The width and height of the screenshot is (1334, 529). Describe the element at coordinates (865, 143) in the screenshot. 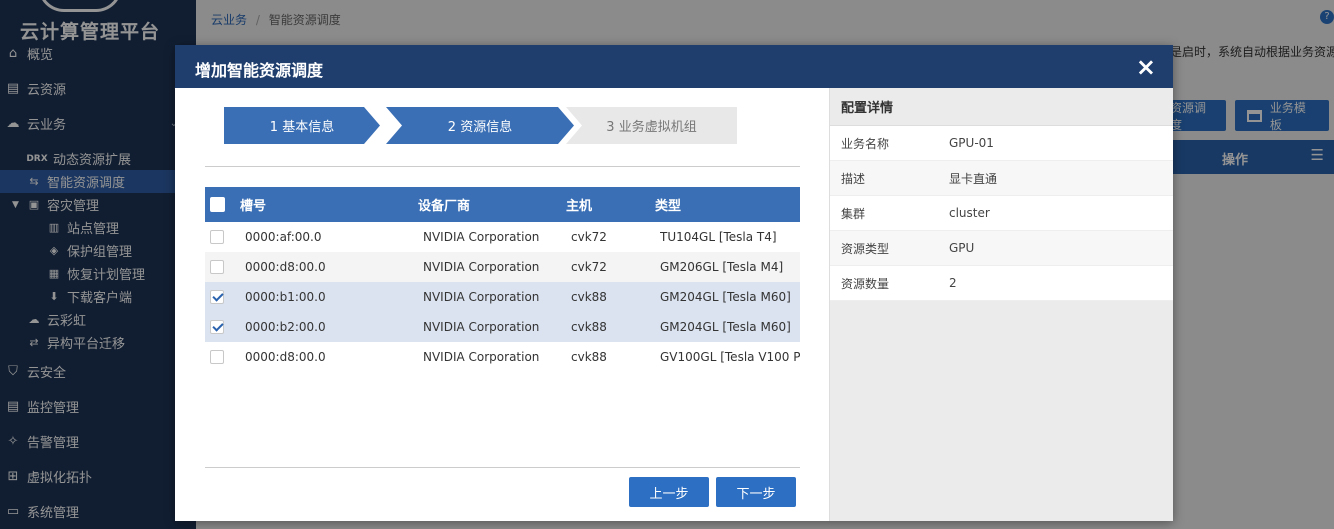

I see `config-key: 业务名称` at that location.